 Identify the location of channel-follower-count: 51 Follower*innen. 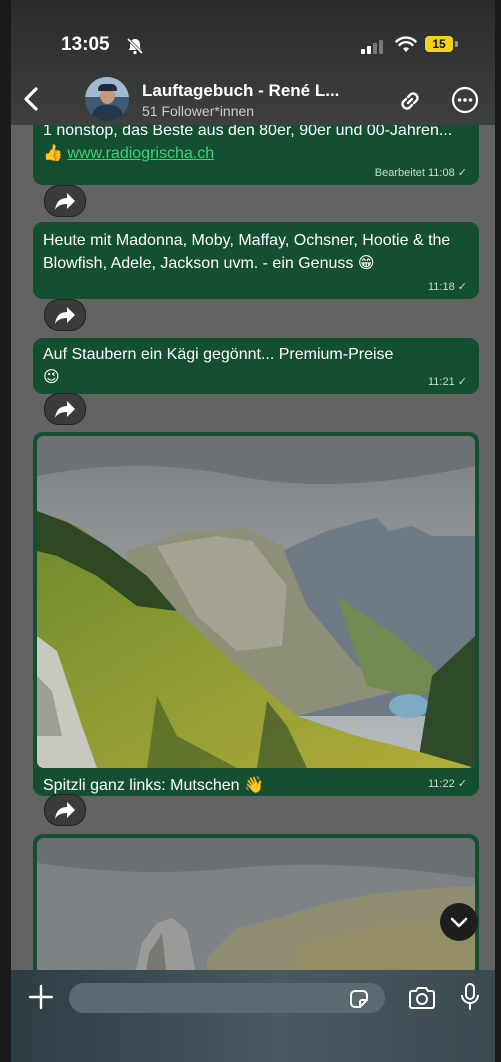
(198, 111).